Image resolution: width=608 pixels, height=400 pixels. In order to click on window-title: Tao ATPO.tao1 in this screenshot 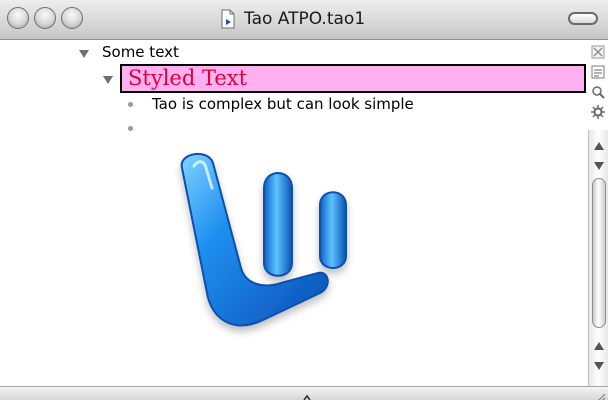, I will do `click(305, 19)`.